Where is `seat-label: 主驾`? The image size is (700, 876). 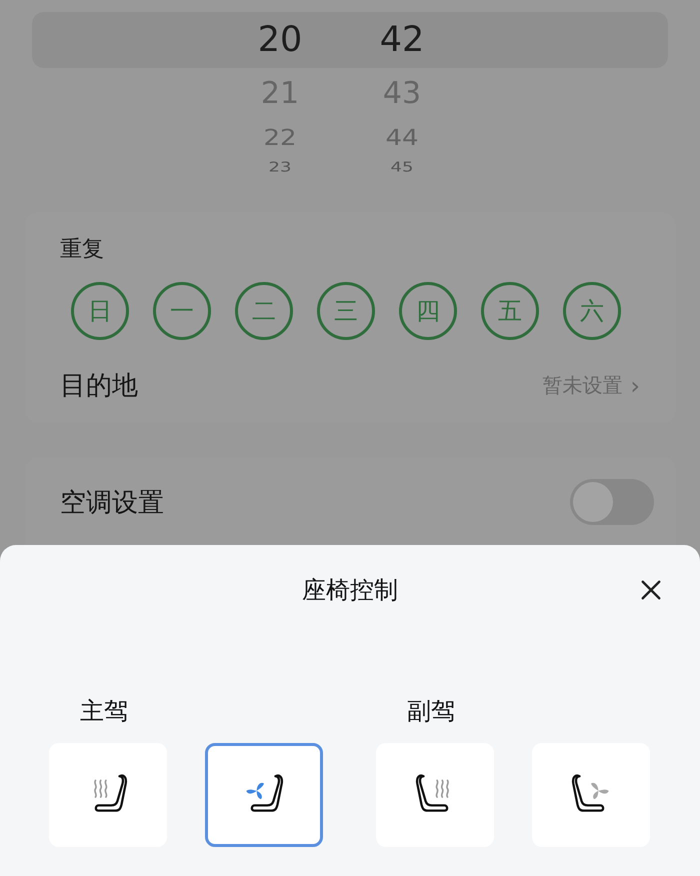
seat-label: 主驾 is located at coordinates (104, 711).